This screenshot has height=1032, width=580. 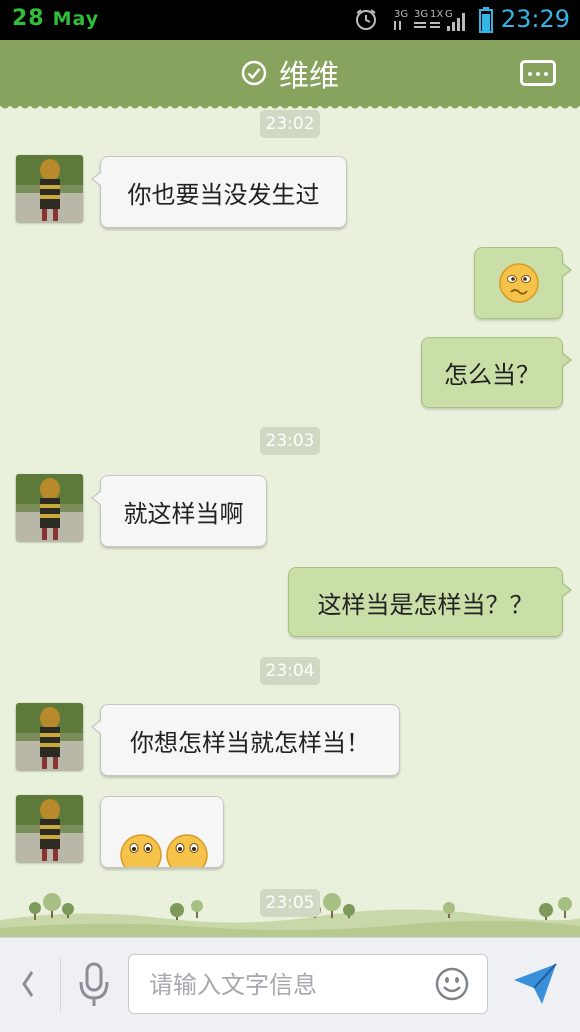 What do you see at coordinates (290, 441) in the screenshot?
I see `timestamp: 23:03` at bounding box center [290, 441].